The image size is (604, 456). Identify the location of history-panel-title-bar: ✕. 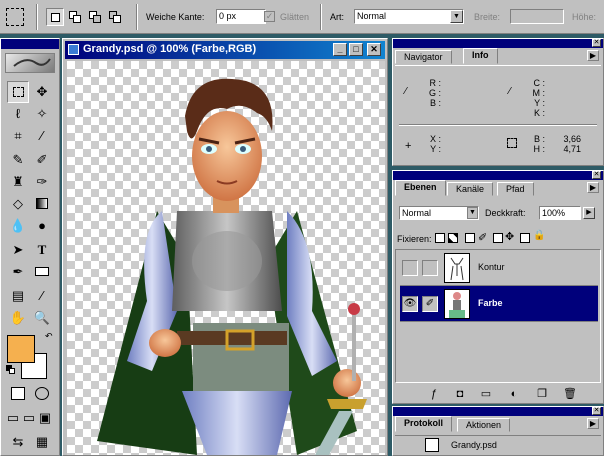
(498, 411).